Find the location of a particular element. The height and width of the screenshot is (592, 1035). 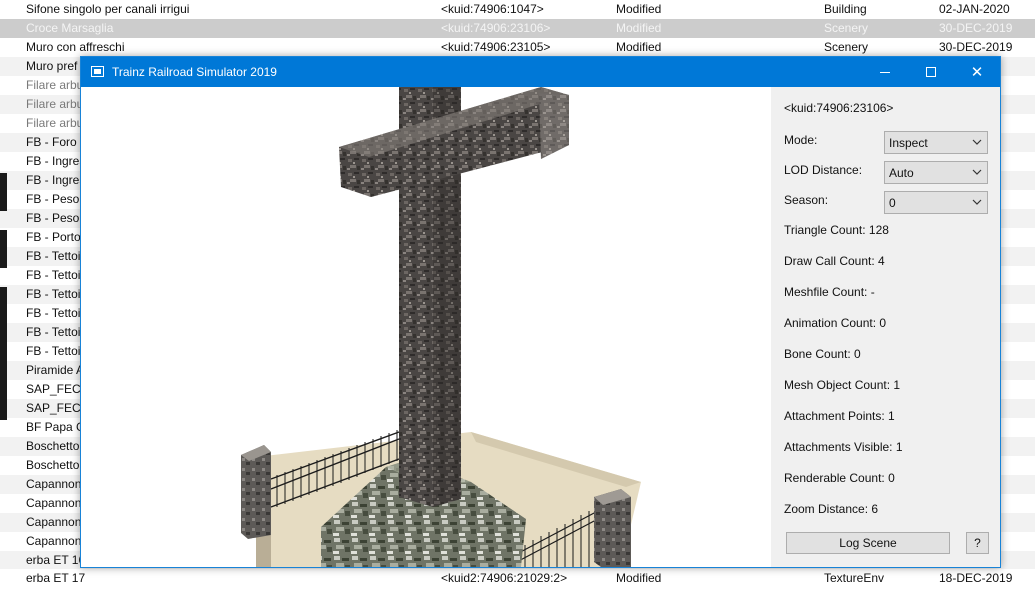

bone-count: Bone Count: 0 is located at coordinates (822, 354).